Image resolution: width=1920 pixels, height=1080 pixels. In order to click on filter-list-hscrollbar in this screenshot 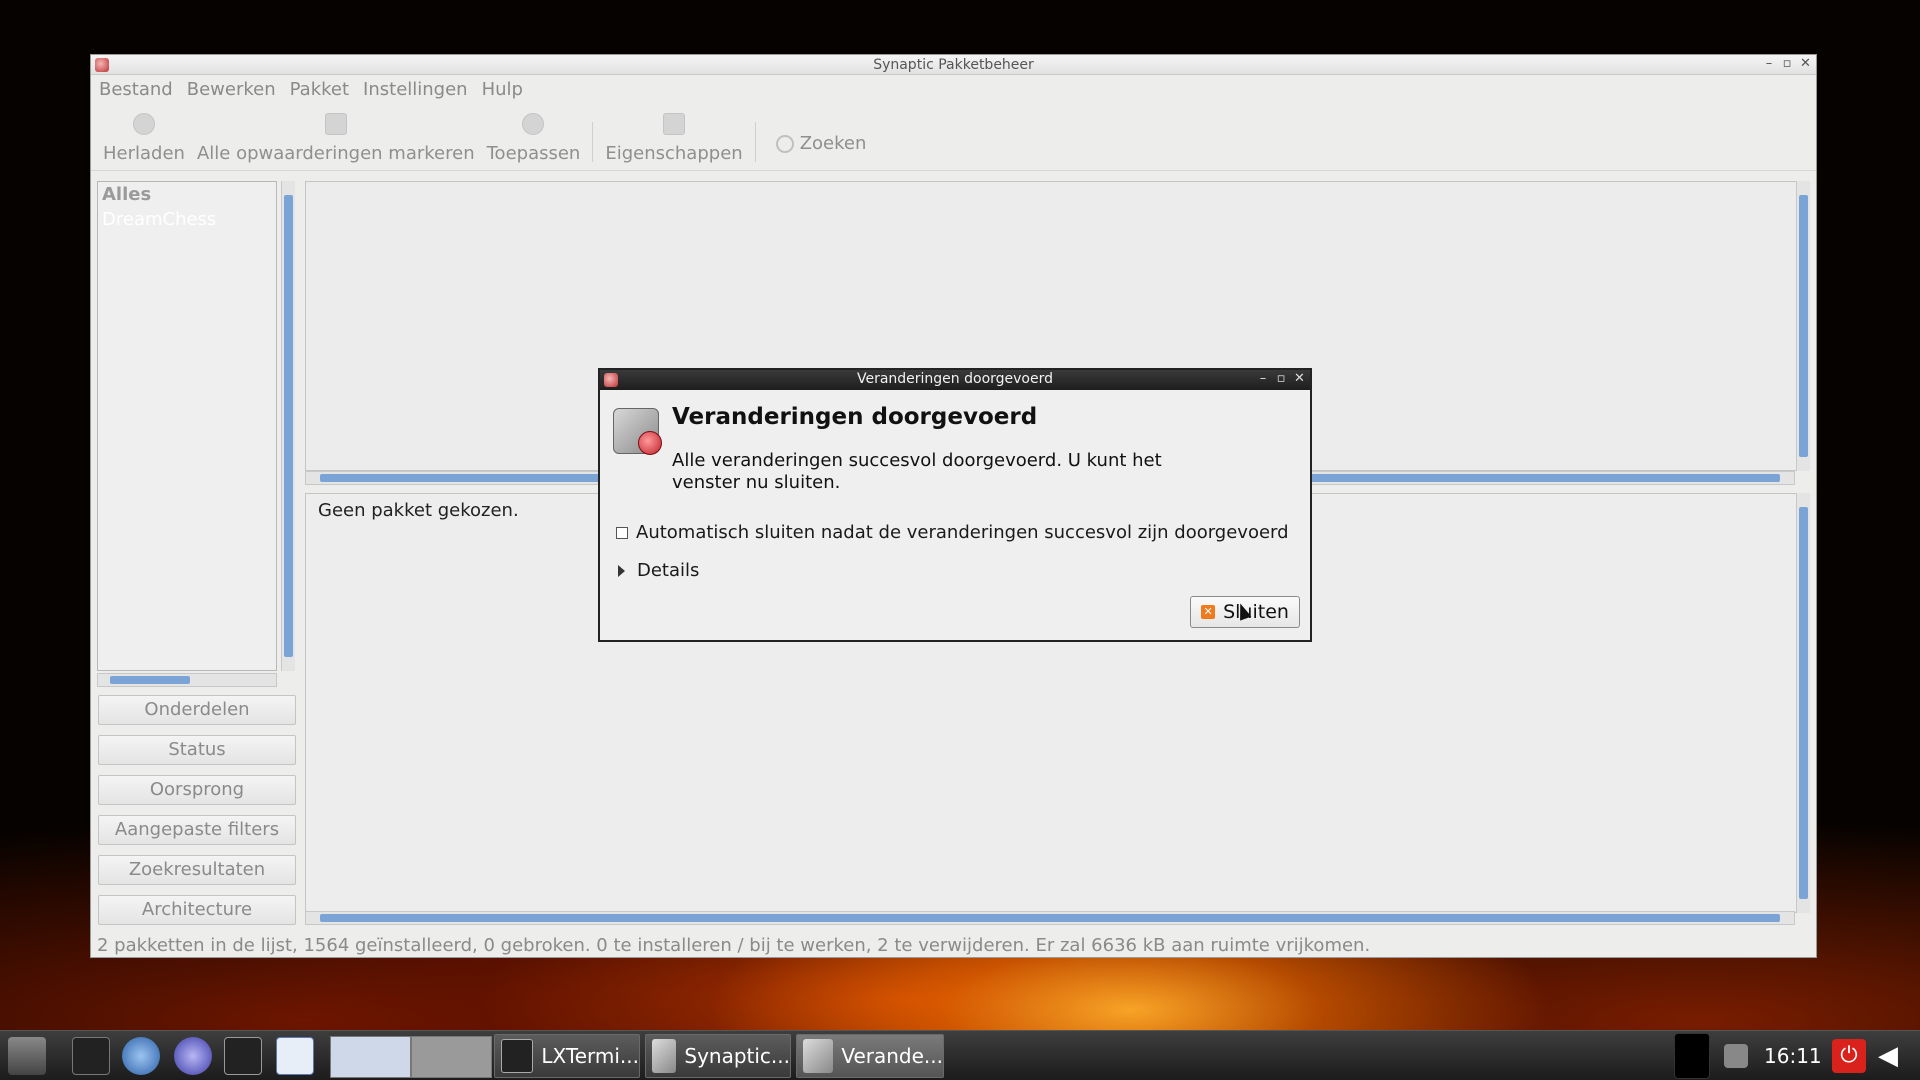, I will do `click(187, 680)`.